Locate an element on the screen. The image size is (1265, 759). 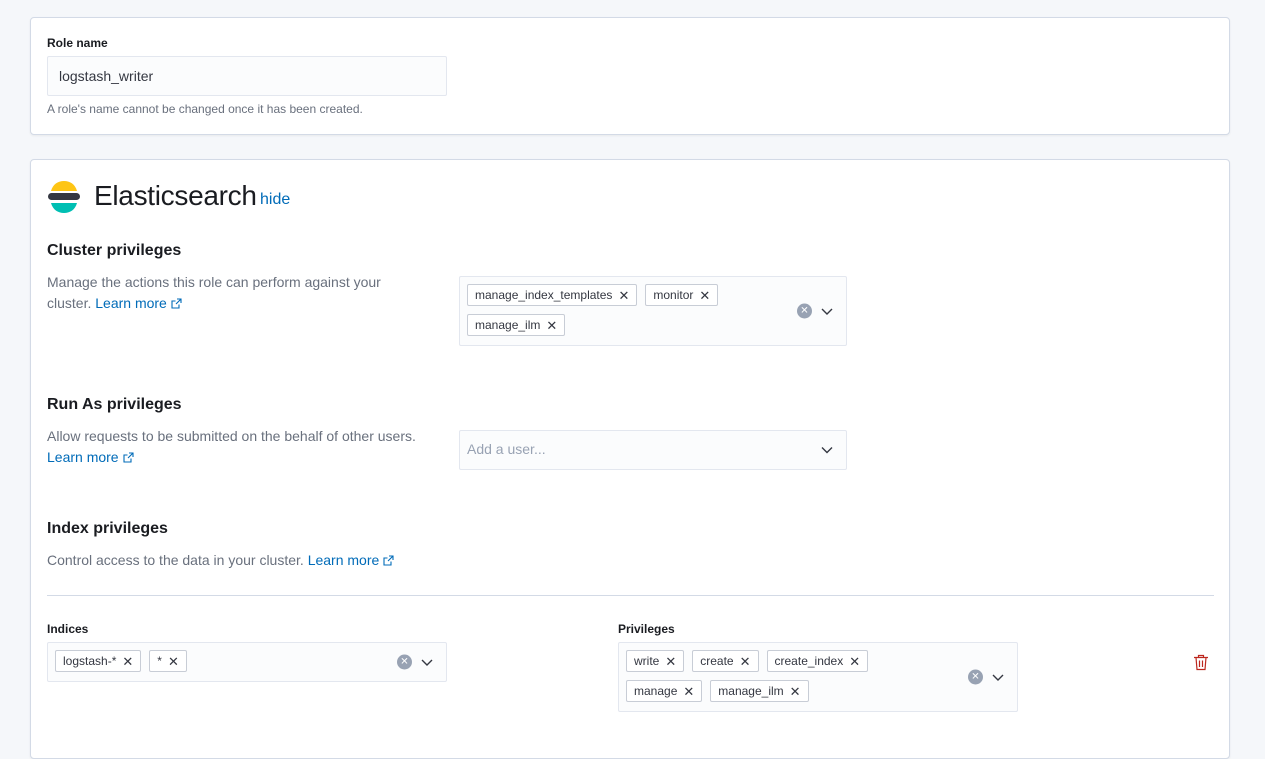
index-learn-more-link: Learn more is located at coordinates (351, 560).